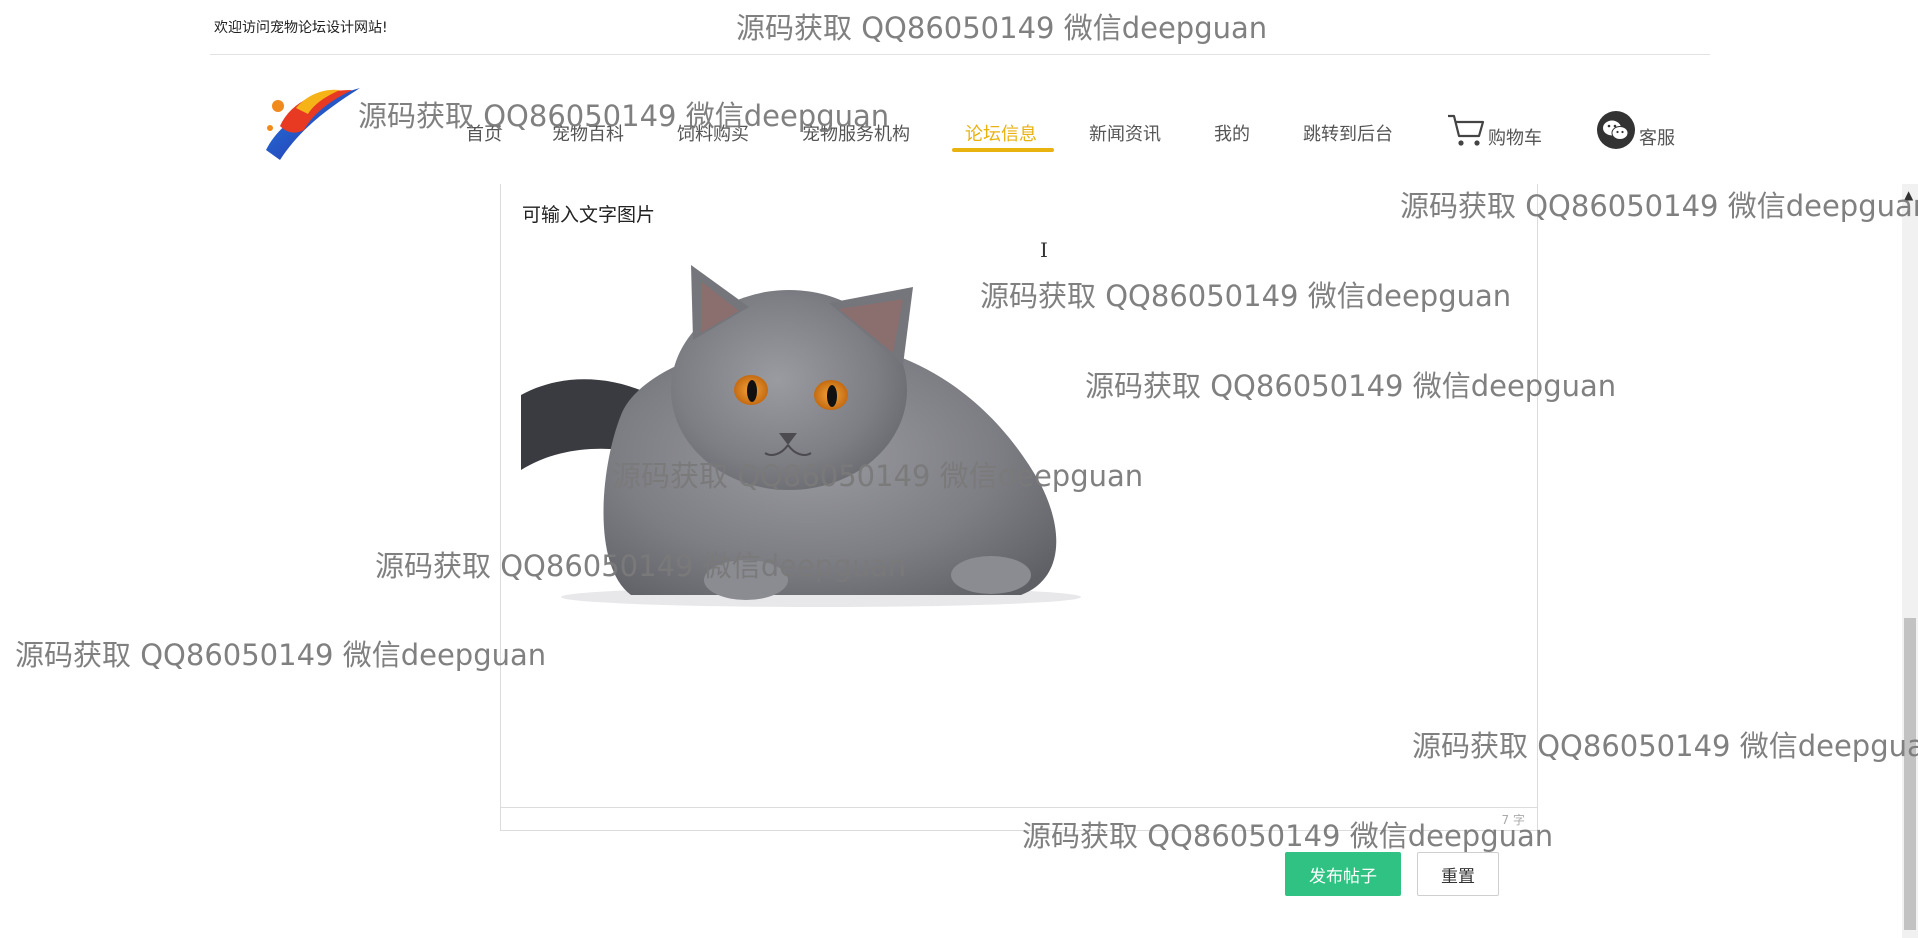 Image resolution: width=1918 pixels, height=938 pixels. I want to click on reset-button: 重置, so click(1458, 874).